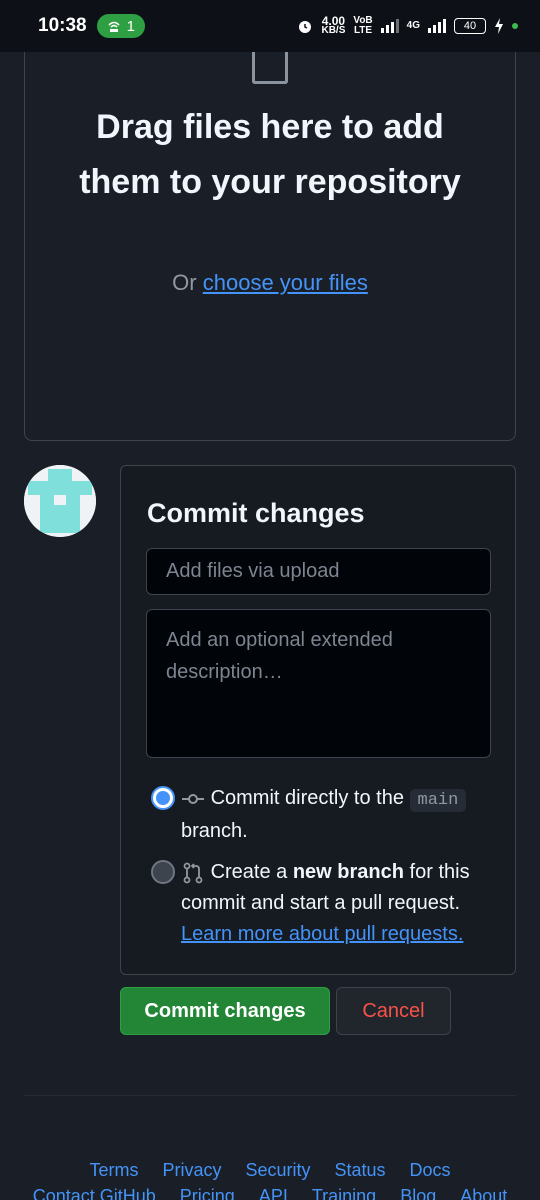 This screenshot has width=540, height=1200. I want to click on pull-request-icon, so click(193, 873).